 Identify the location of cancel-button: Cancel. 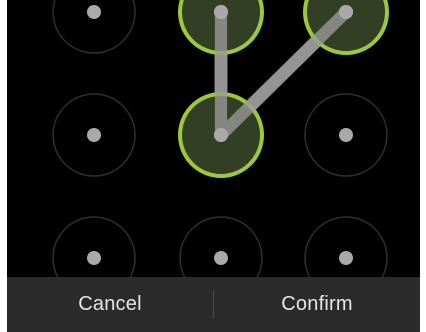
(110, 304).